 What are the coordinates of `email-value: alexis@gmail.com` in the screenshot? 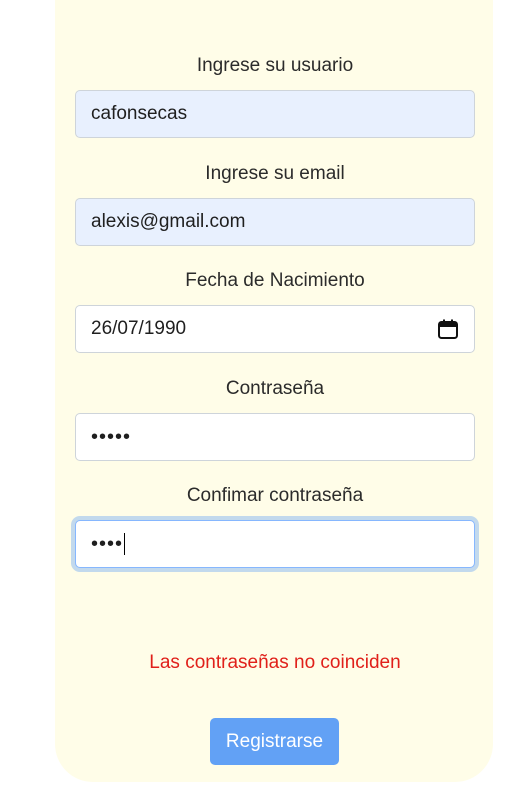 It's located at (168, 221).